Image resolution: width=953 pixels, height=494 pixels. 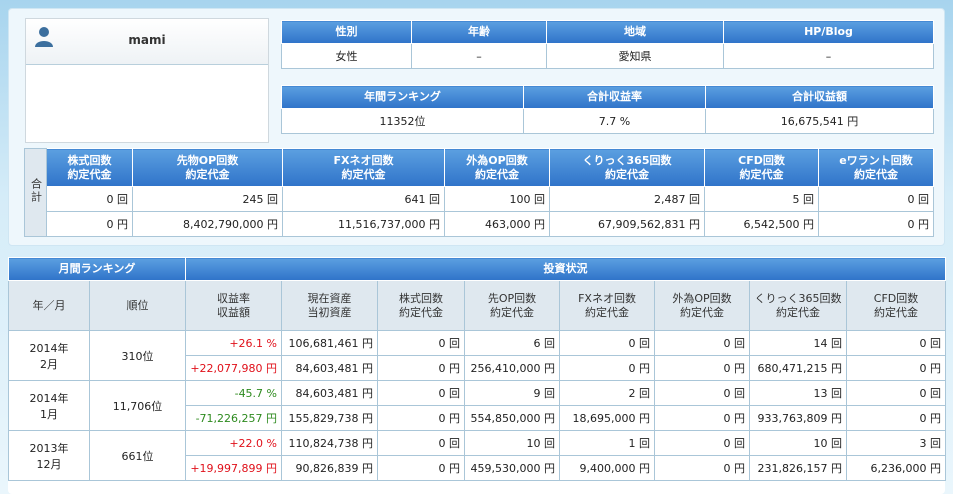 I want to click on rank-cell: 661位, so click(x=137, y=455).